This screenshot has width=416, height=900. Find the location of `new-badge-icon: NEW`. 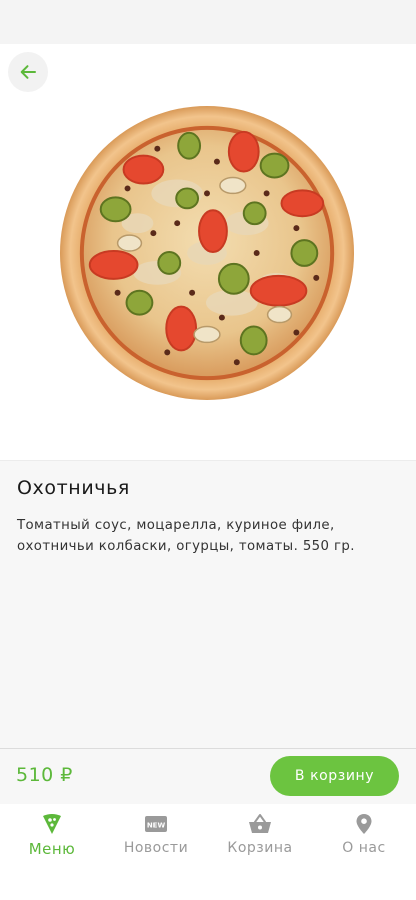

new-badge-icon: NEW is located at coordinates (156, 824).